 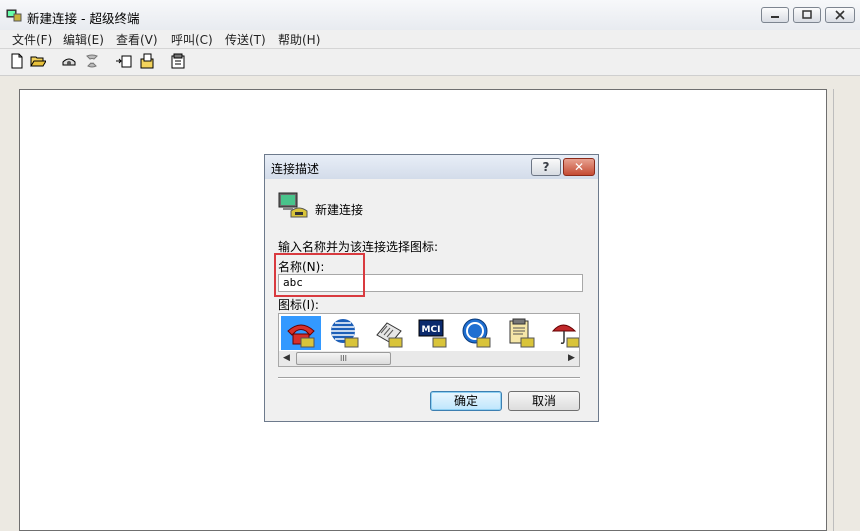 I want to click on close-icon: ✕, so click(x=579, y=167).